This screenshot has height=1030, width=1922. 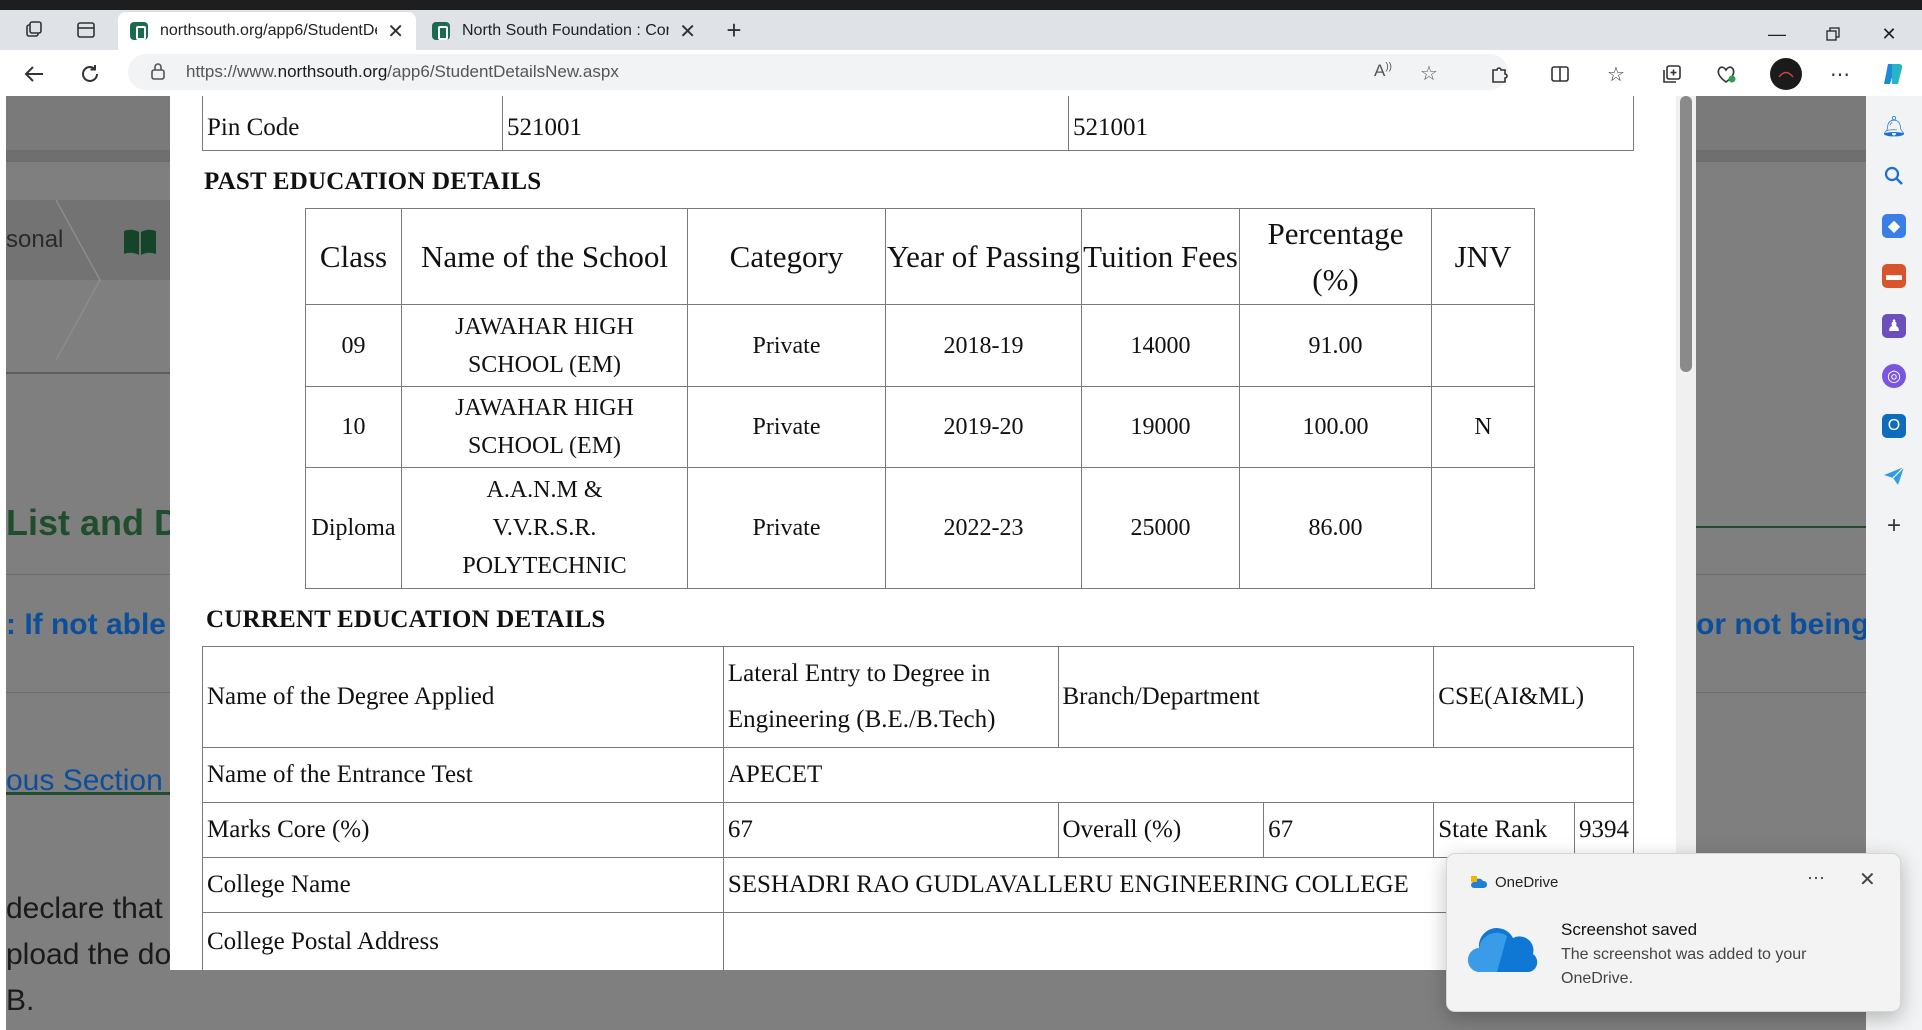 I want to click on tab-actions-icon, so click(x=86, y=30).